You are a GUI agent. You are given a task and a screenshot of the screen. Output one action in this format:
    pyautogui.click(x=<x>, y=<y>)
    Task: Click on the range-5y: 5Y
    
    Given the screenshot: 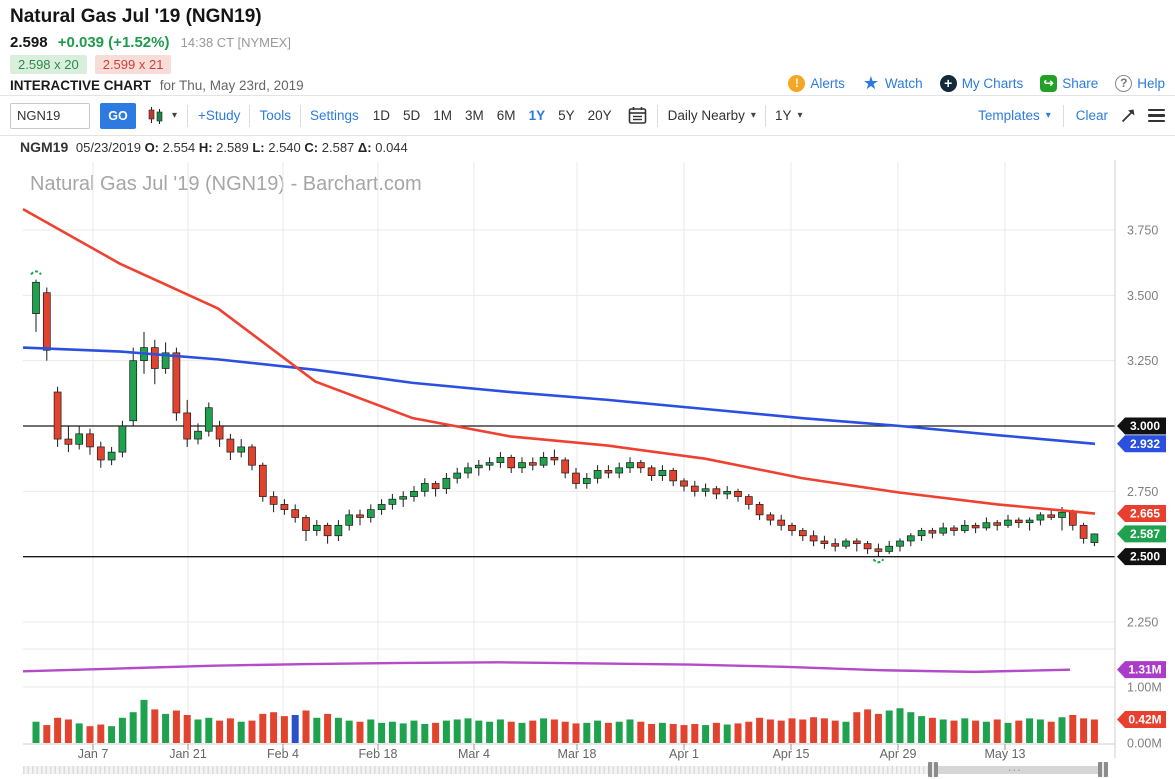 What is the action you would take?
    pyautogui.click(x=566, y=115)
    